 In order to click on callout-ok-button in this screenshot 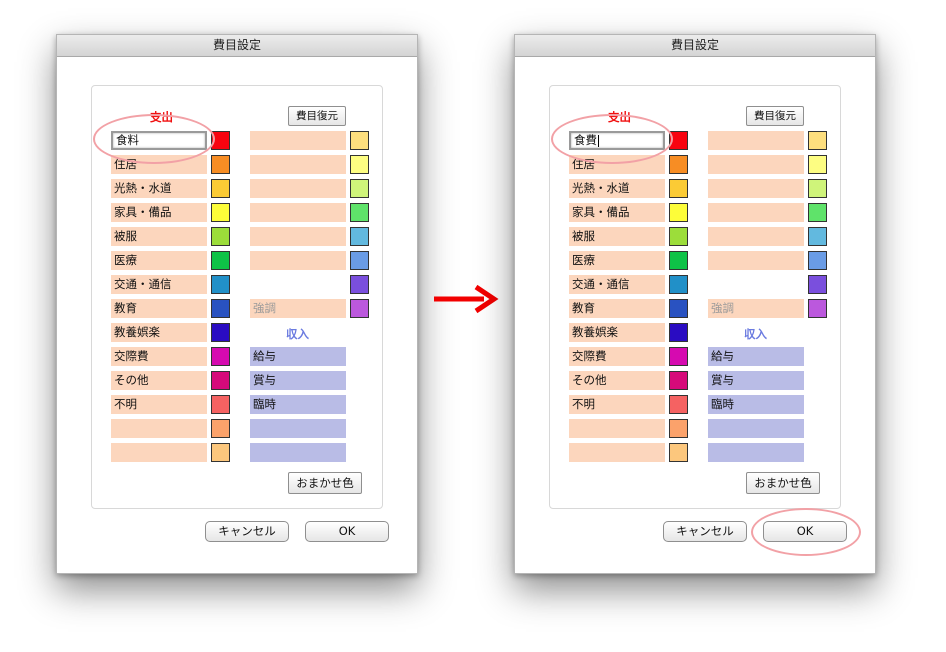, I will do `click(806, 532)`.